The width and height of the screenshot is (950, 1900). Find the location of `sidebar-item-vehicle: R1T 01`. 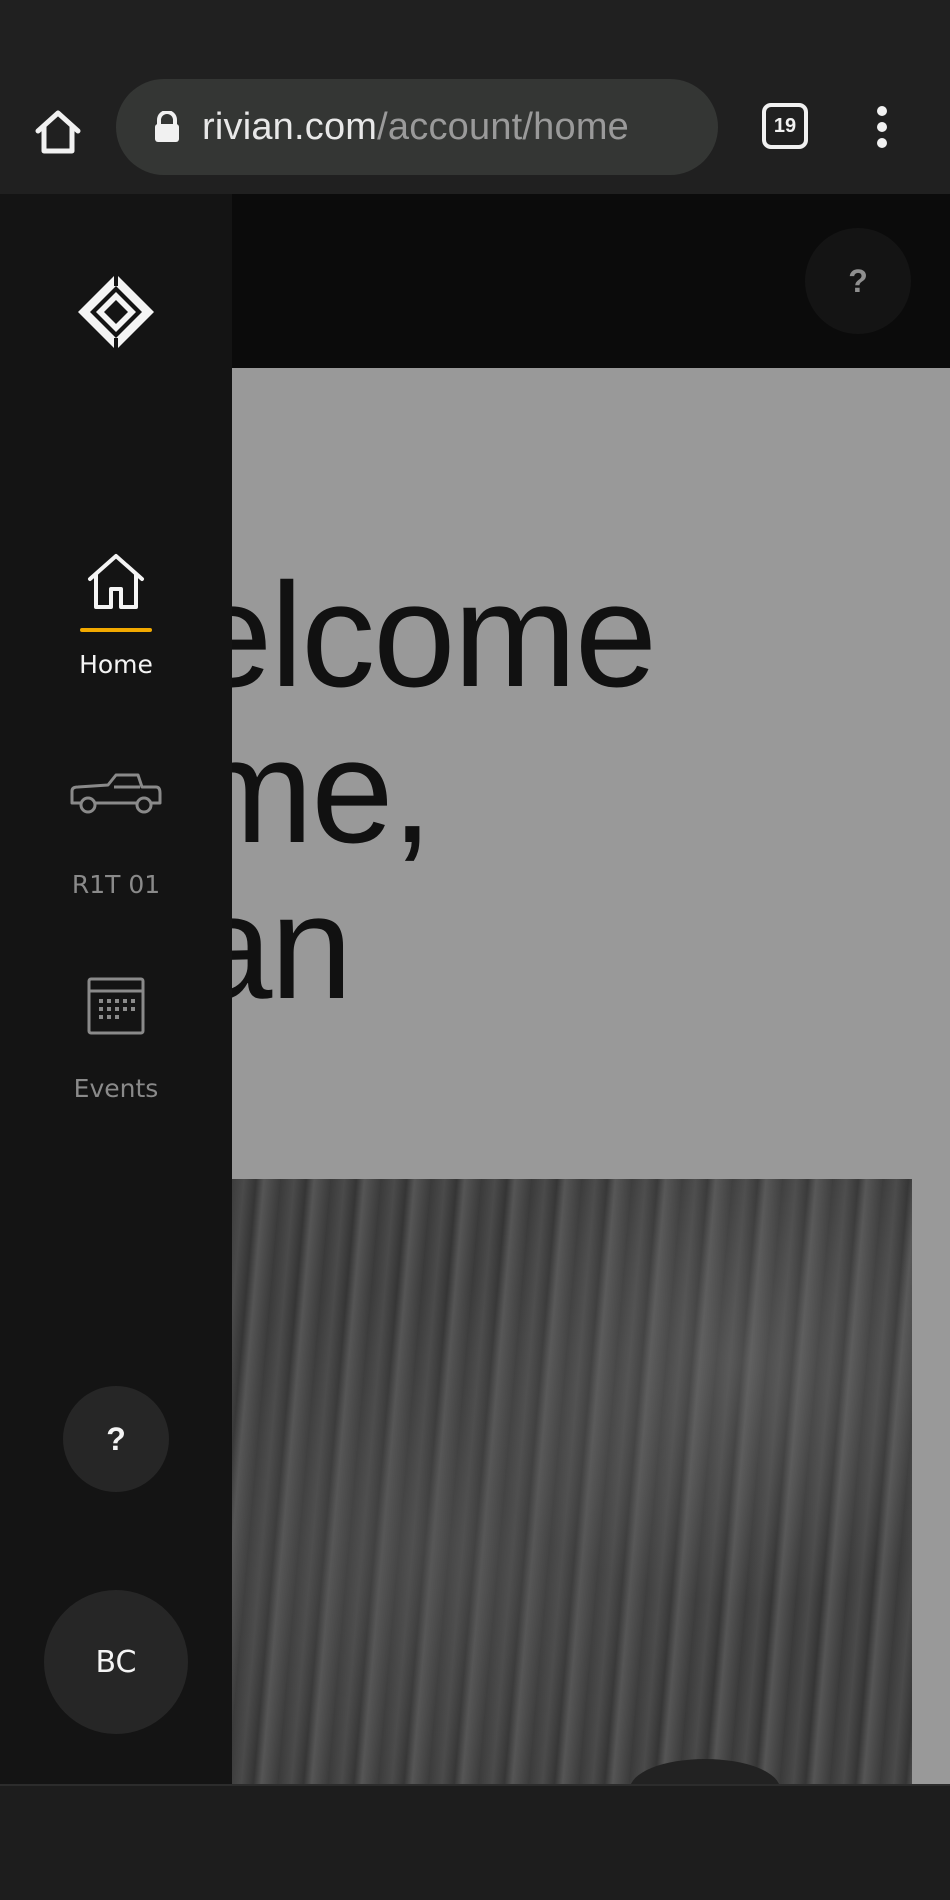

sidebar-item-vehicle: R1T 01 is located at coordinates (116, 828).